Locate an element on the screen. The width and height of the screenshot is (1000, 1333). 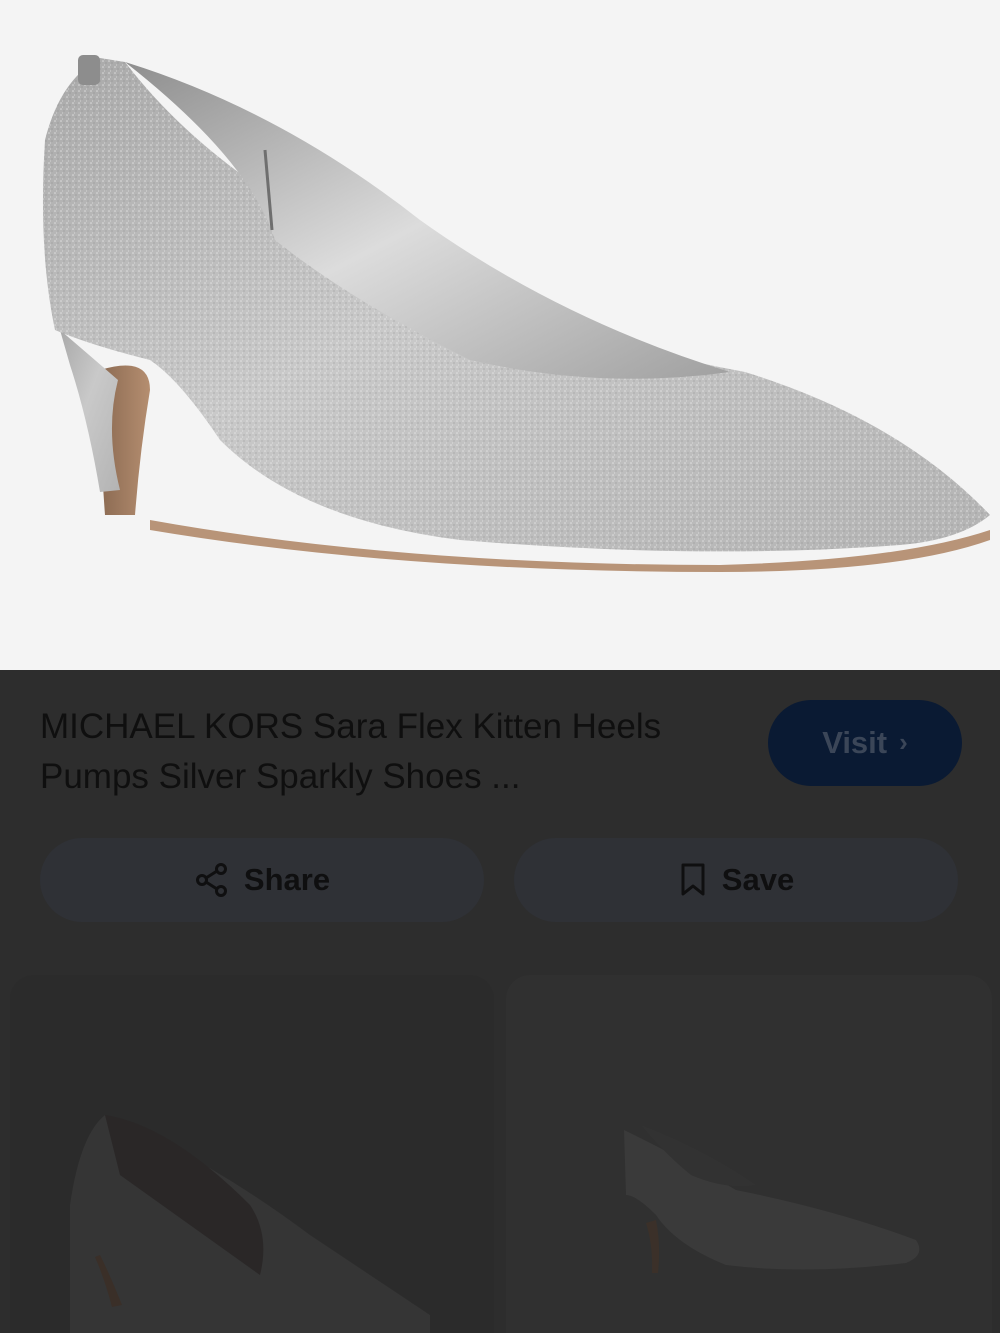
visit-button: Visit › is located at coordinates (865, 743).